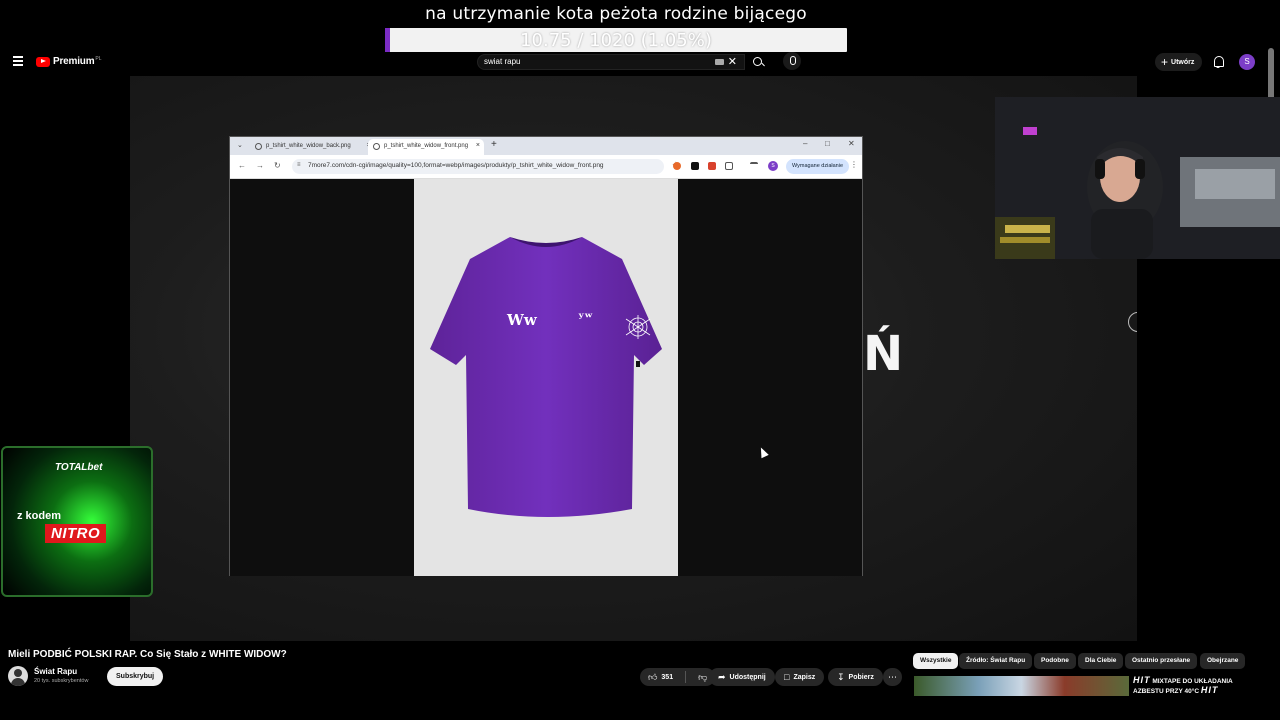 The image size is (1280, 720). I want to click on streamer-webcam, so click(1137, 178).